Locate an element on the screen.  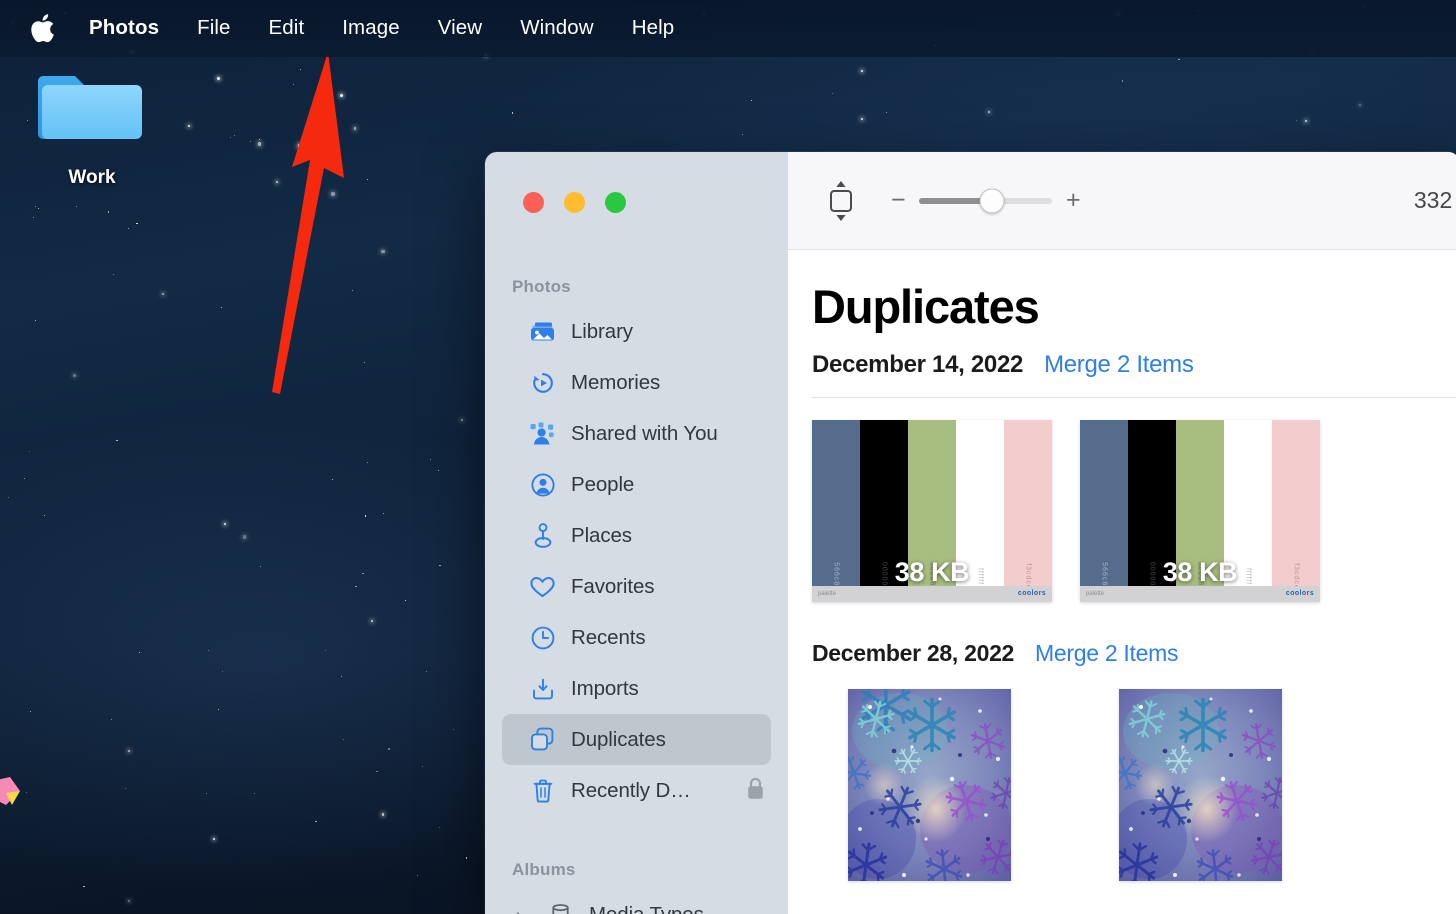
resize-thumbnail-icon is located at coordinates (841, 201).